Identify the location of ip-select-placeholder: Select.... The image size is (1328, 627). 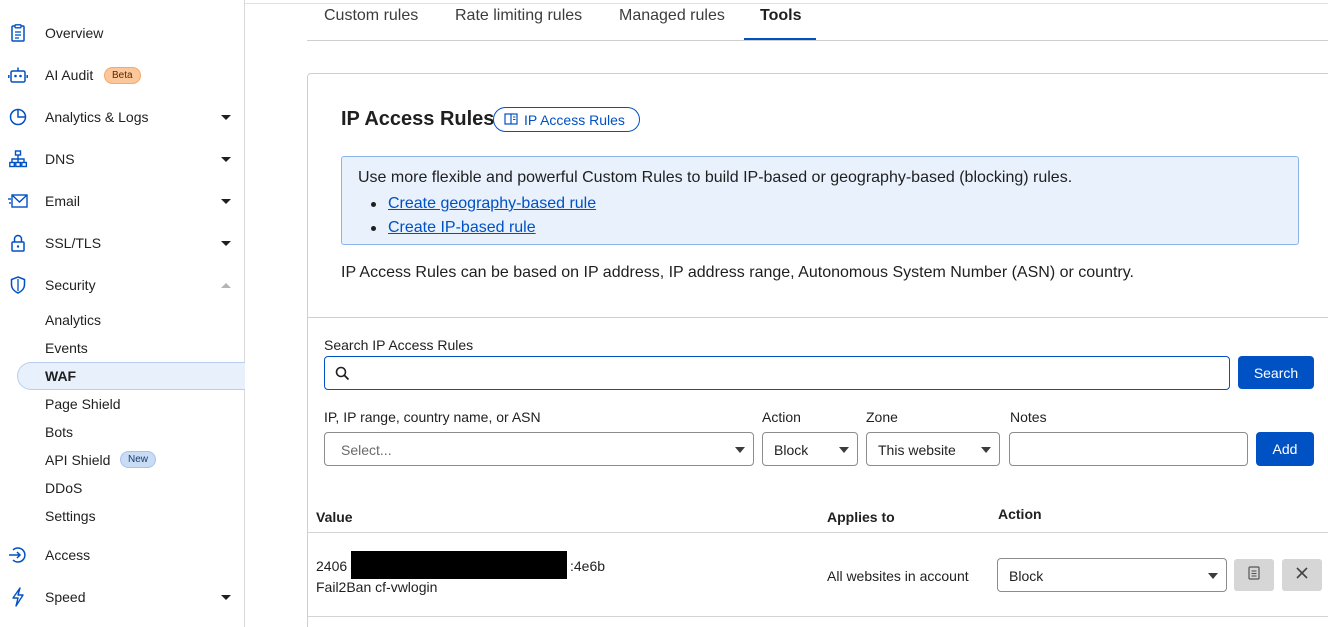
(366, 450).